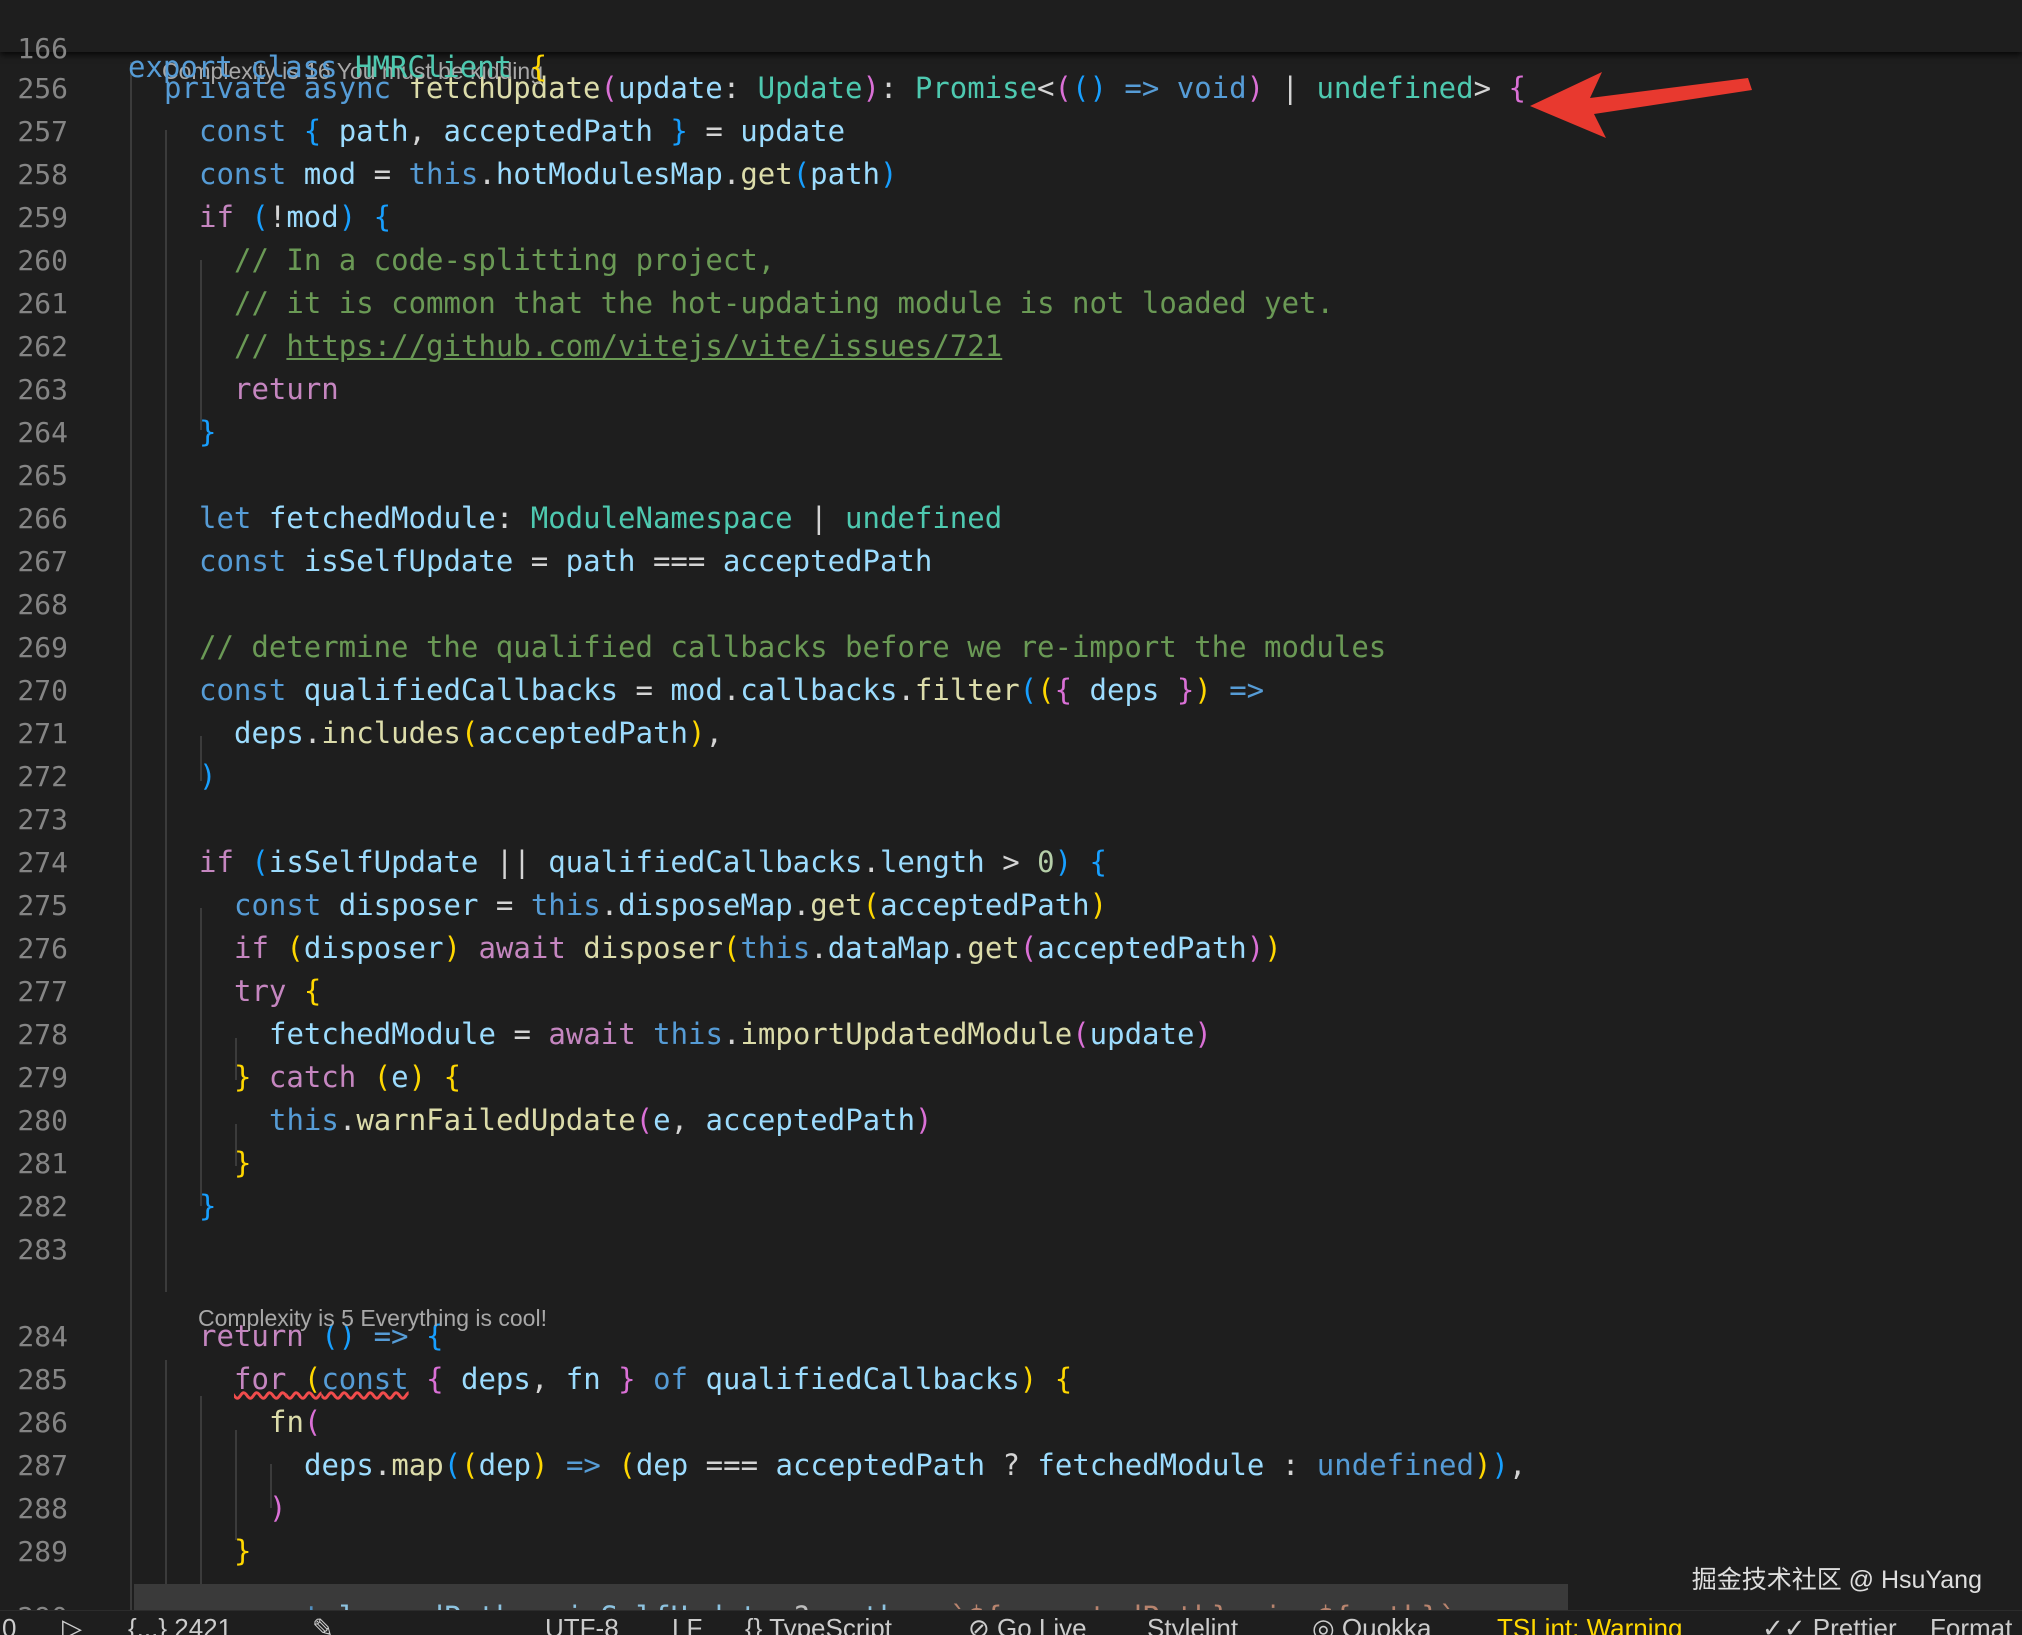  I want to click on code-token: update, so click(793, 131).